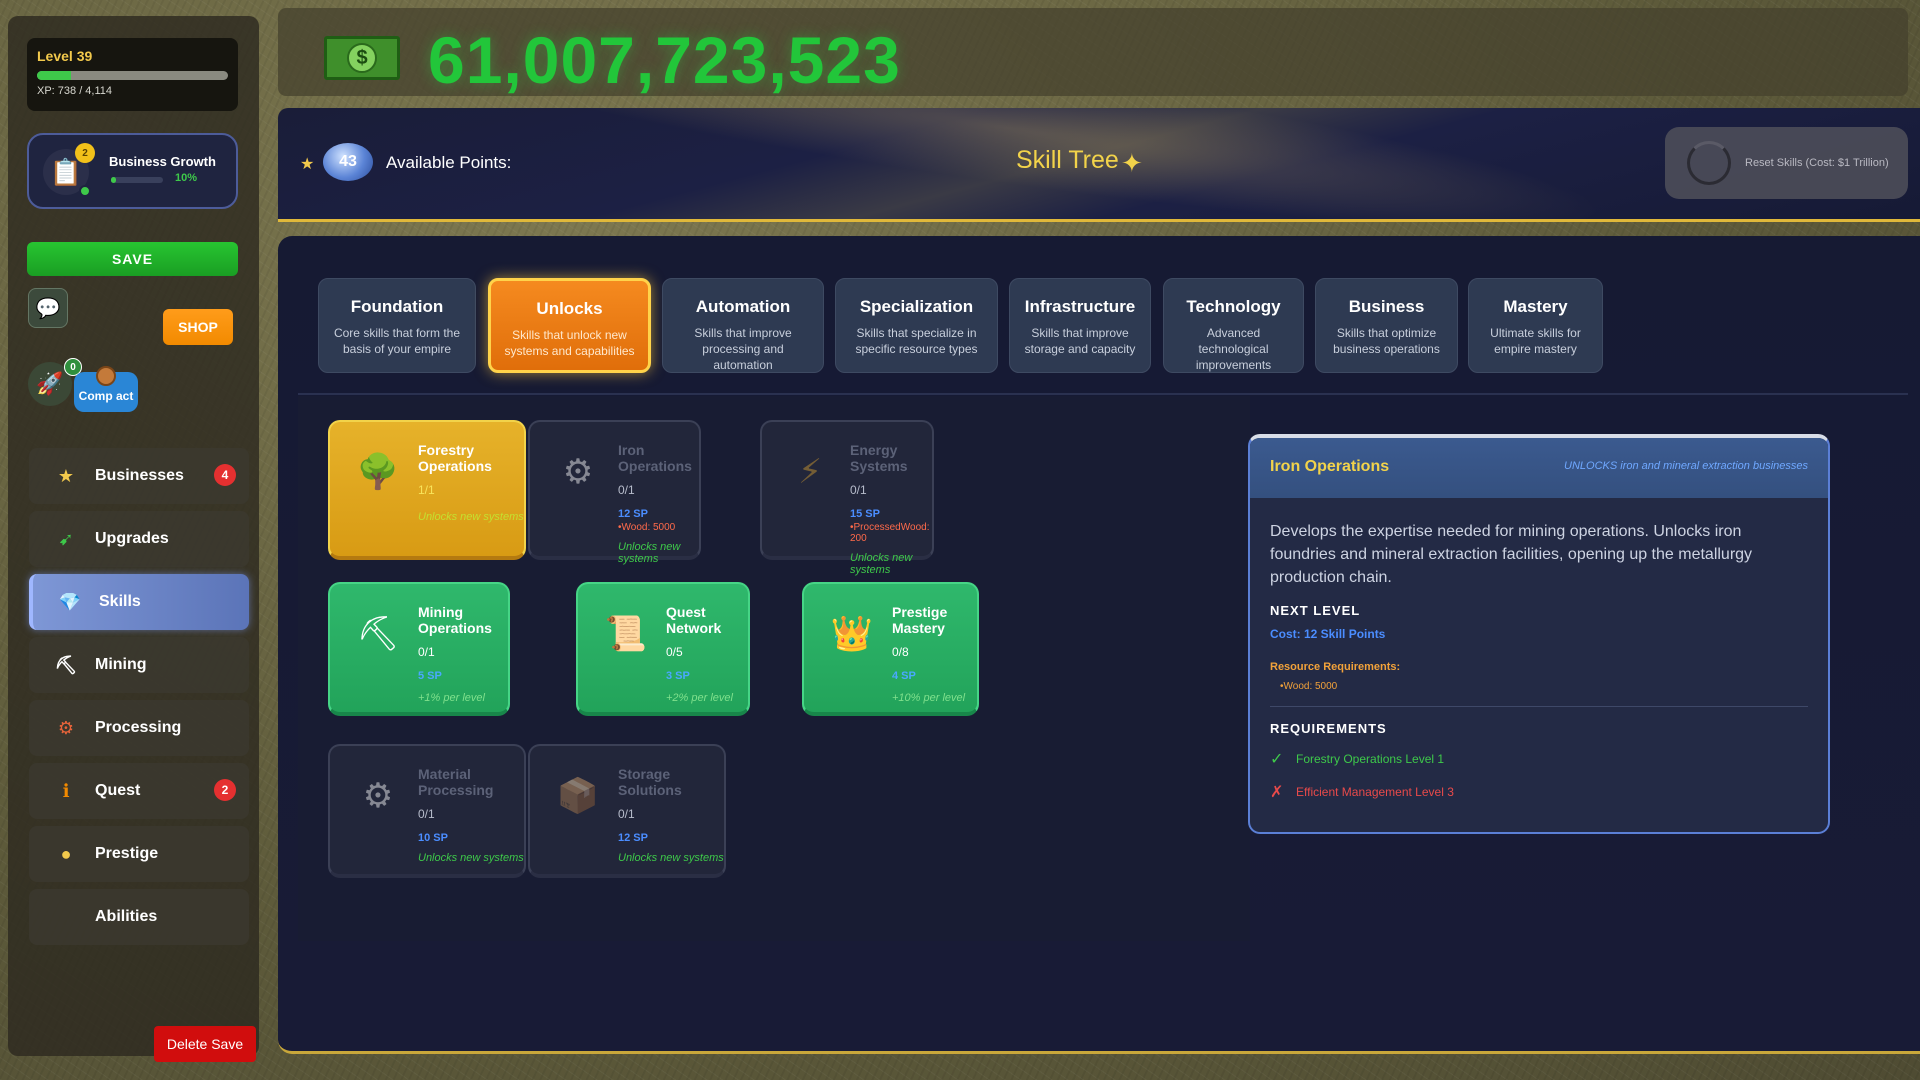 The image size is (1920, 1080). Describe the element at coordinates (650, 782) in the screenshot. I see `skill-name: Storage Solutions` at that location.